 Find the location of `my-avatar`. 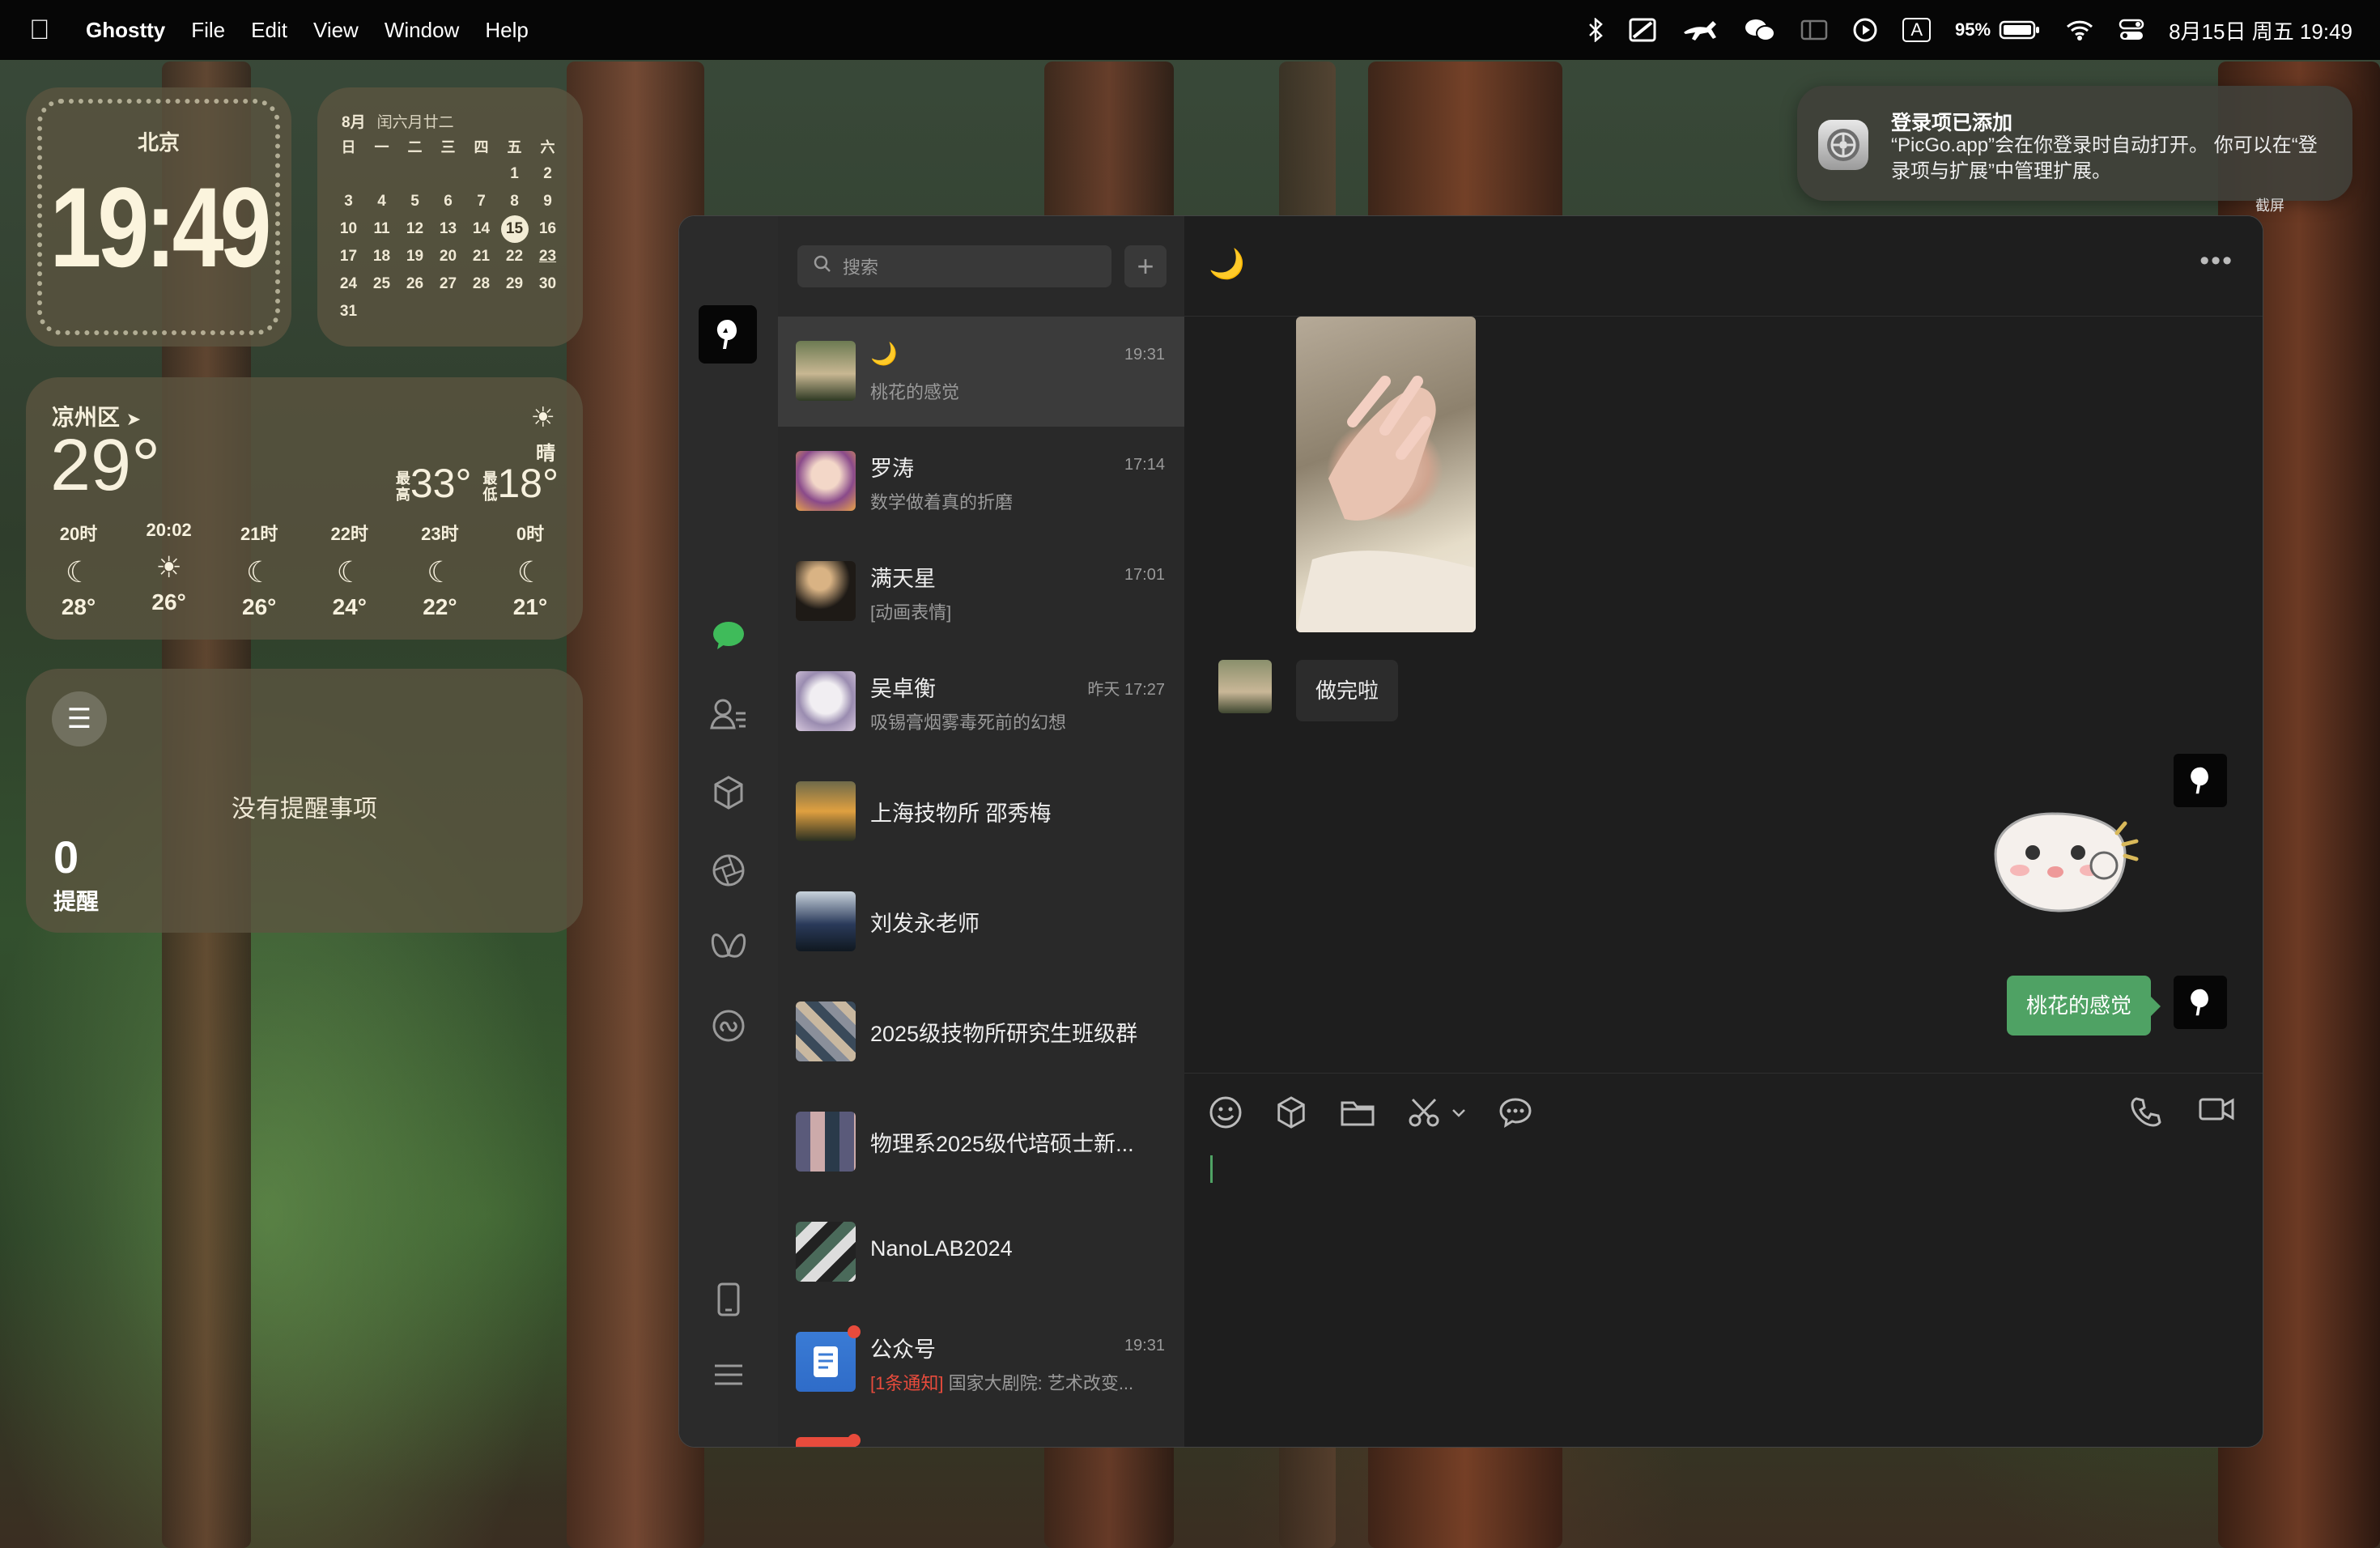

my-avatar is located at coordinates (728, 335).